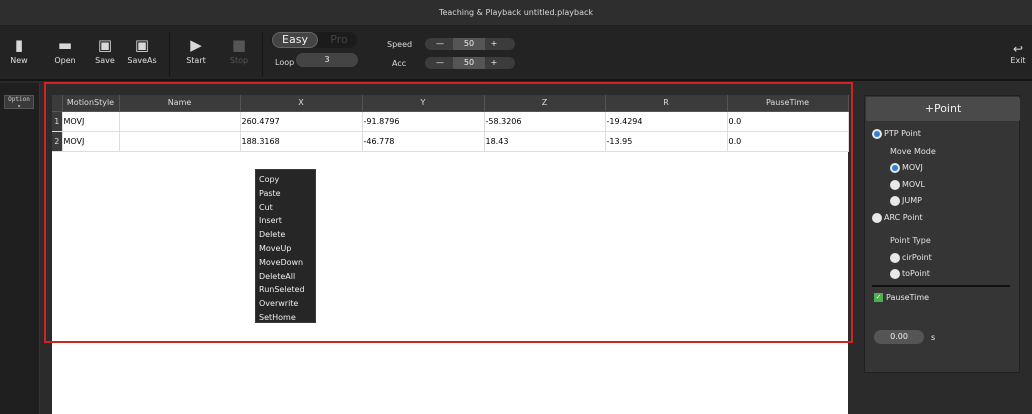 The width and height of the screenshot is (1032, 414). I want to click on cell-y: -91.8796, so click(423, 121).